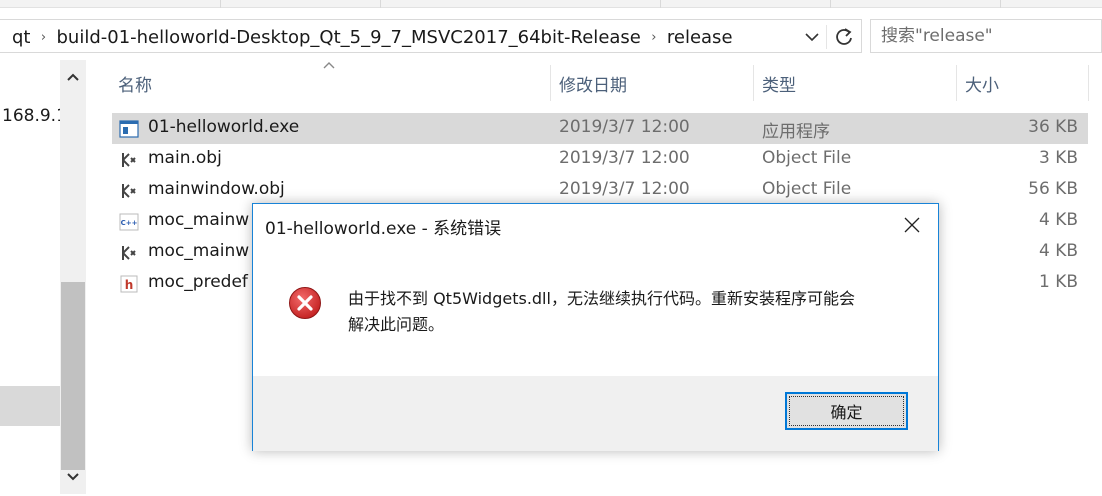 The height and width of the screenshot is (496, 1102). What do you see at coordinates (30, 406) in the screenshot?
I see `nav-item-selected` at bounding box center [30, 406].